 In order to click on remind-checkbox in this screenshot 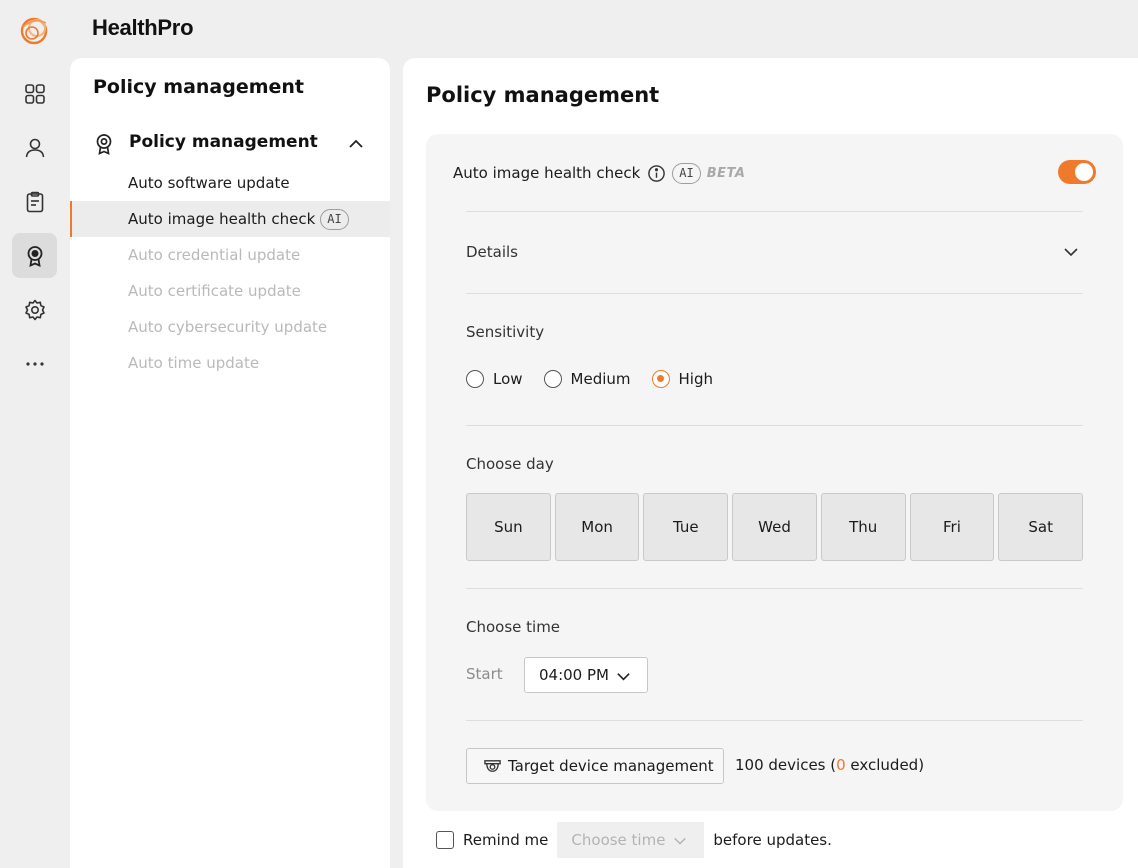, I will do `click(445, 840)`.